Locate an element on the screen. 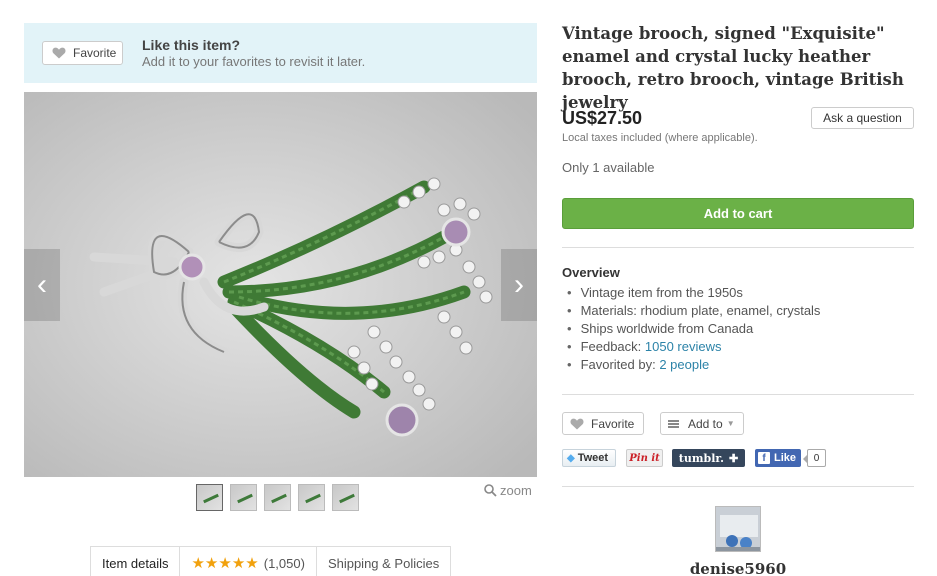 The width and height of the screenshot is (937, 576). like-label: Like is located at coordinates (785, 458).